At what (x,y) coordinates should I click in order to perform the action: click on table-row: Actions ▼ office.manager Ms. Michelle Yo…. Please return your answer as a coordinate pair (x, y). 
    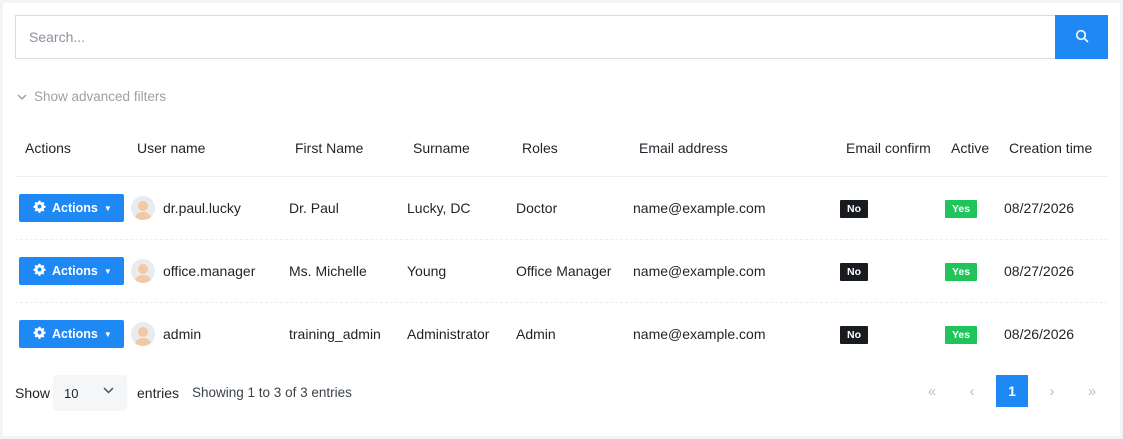
    Looking at the image, I should click on (561, 271).